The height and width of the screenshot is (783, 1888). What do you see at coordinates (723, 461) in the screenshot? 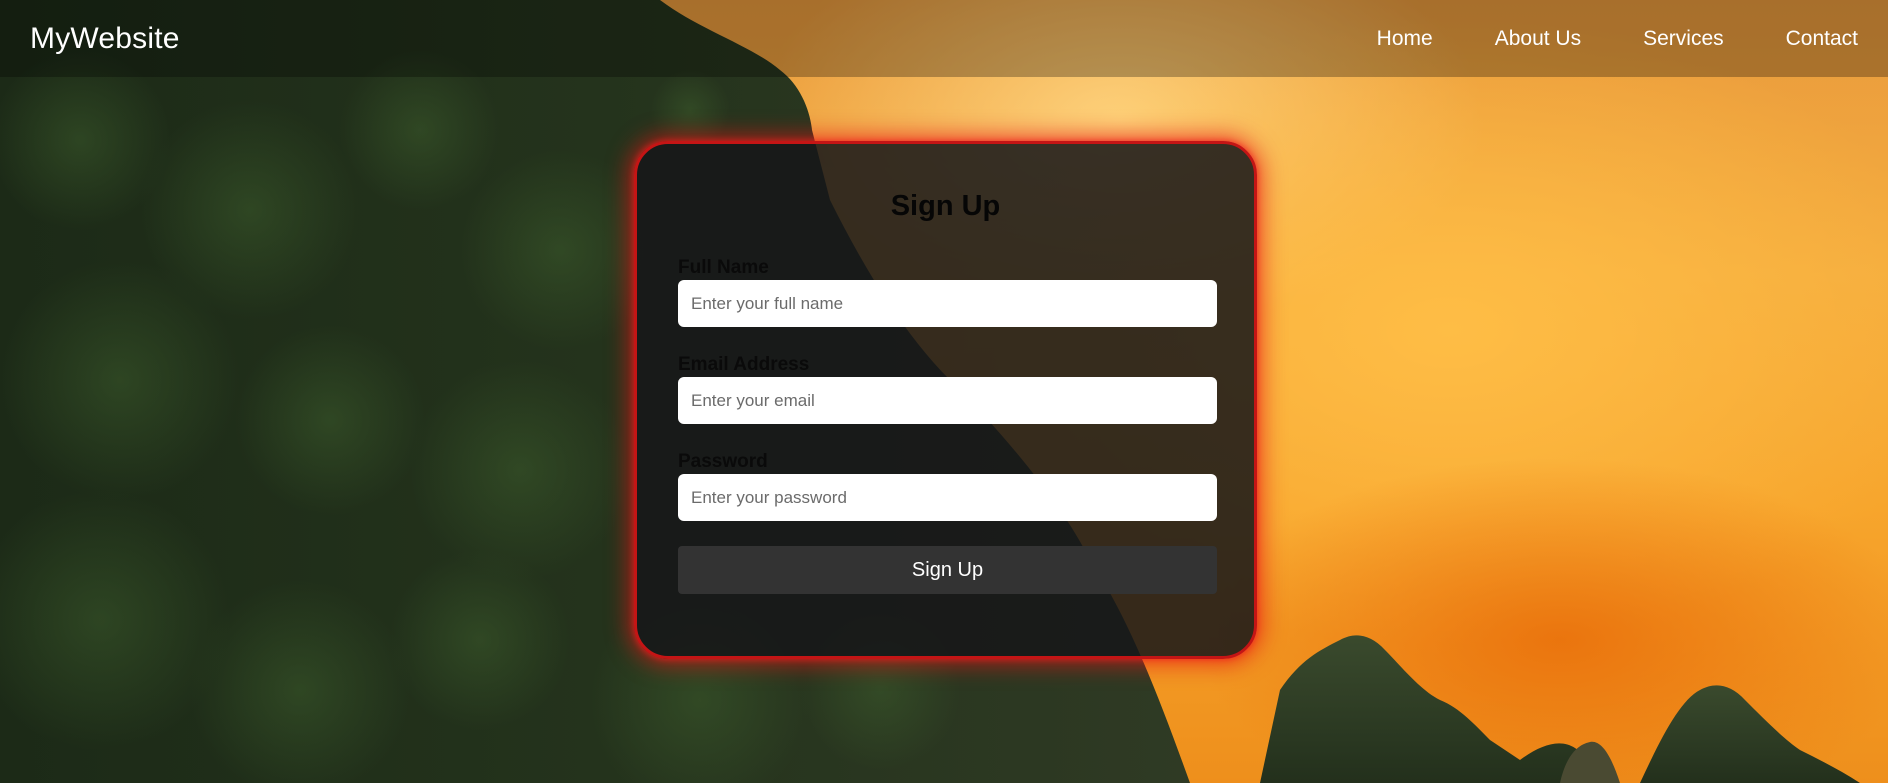
I see `password-label: Password` at bounding box center [723, 461].